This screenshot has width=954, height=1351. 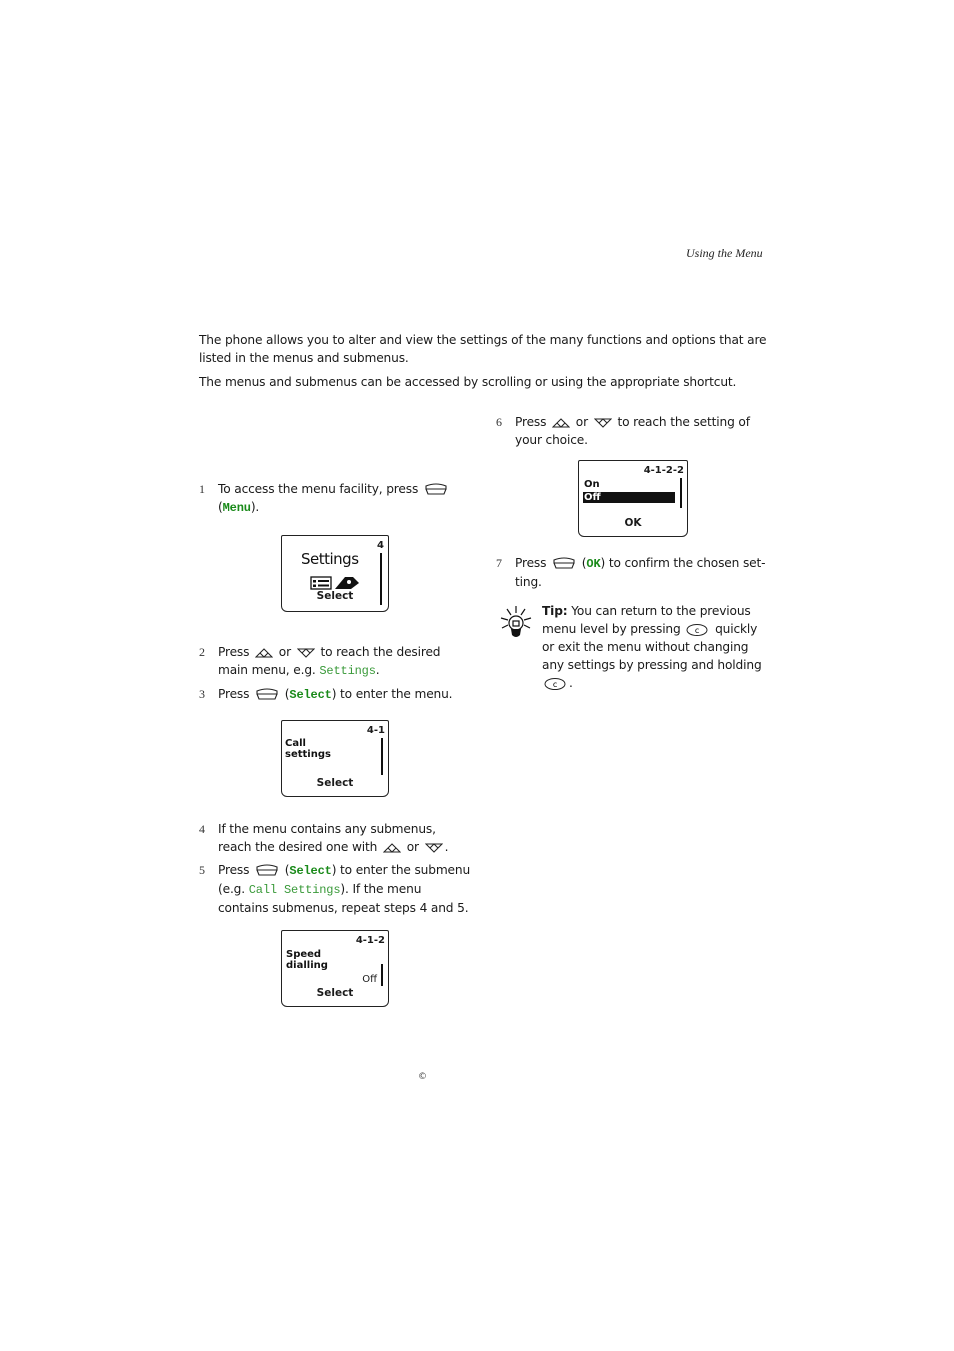 What do you see at coordinates (422, 1077) in the screenshot?
I see `copyright-mark: ©` at bounding box center [422, 1077].